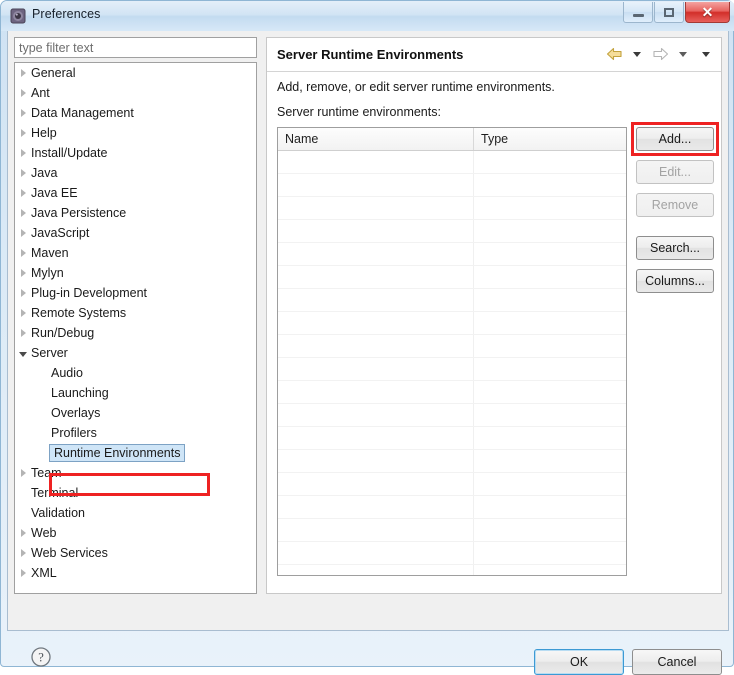 The height and width of the screenshot is (675, 734). I want to click on tree-item-label: Java EE, so click(54, 193).